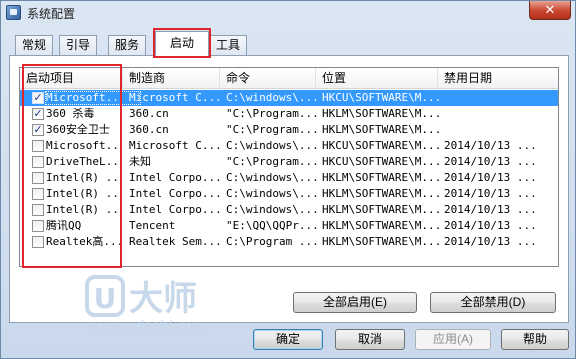 This screenshot has height=359, width=576. I want to click on app-icon, so click(13, 12).